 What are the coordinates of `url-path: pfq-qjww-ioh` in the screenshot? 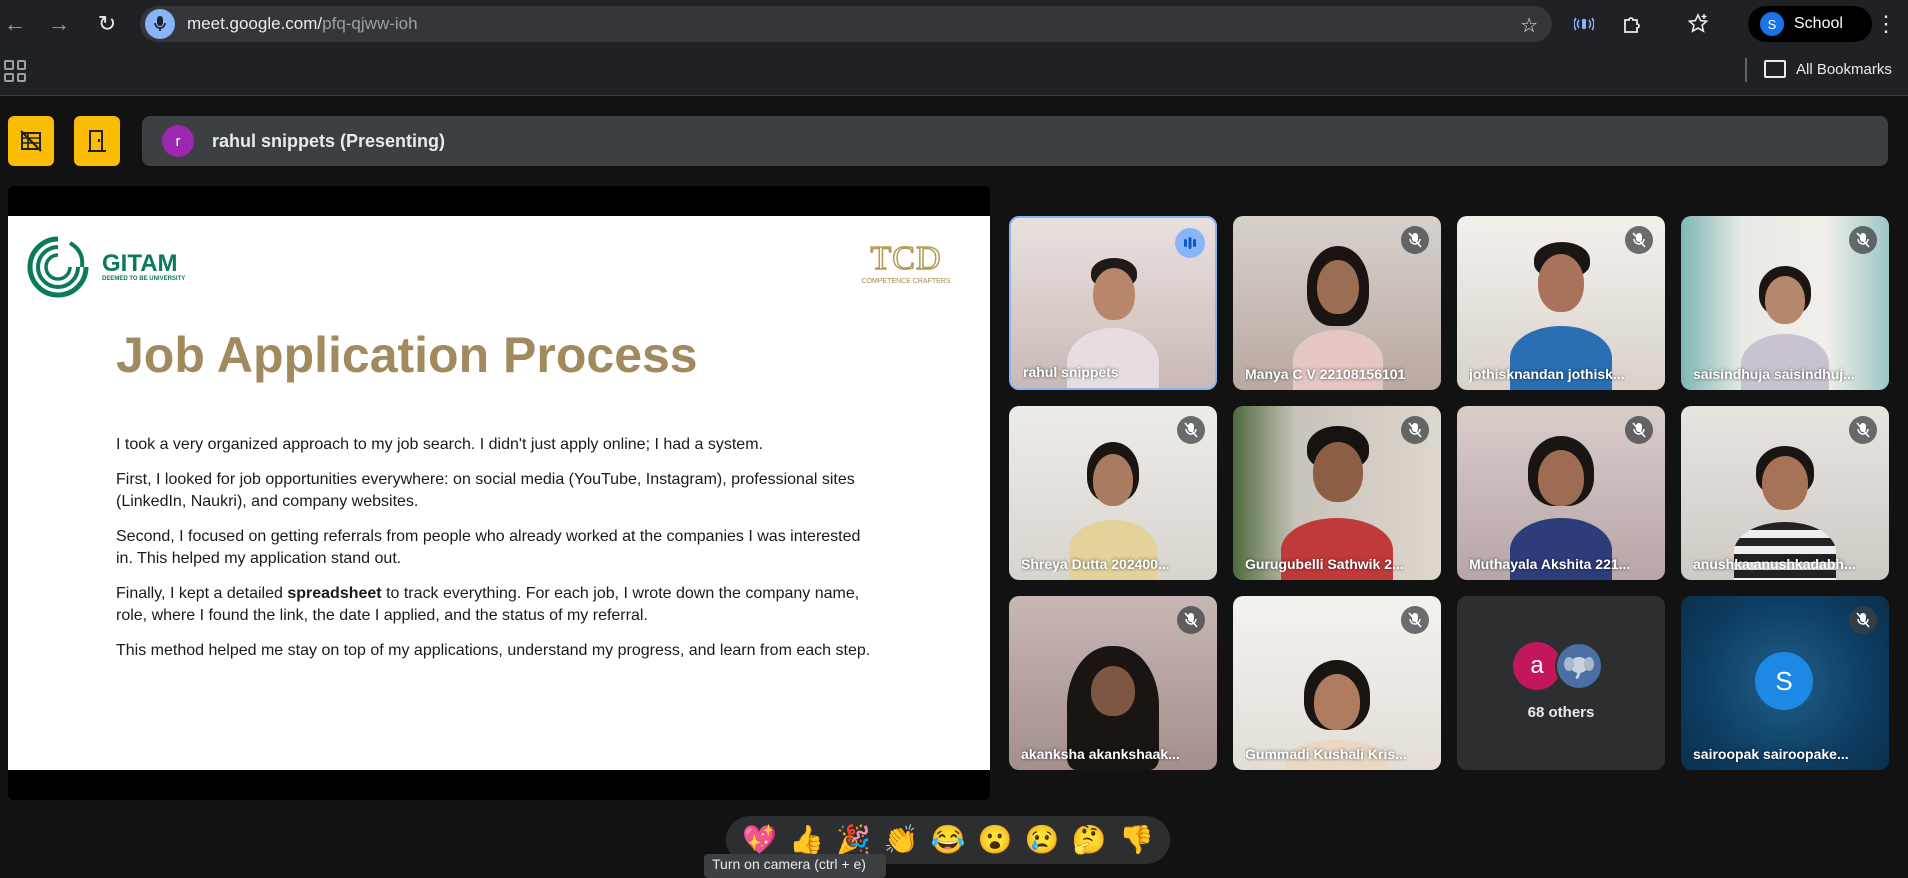 It's located at (370, 23).